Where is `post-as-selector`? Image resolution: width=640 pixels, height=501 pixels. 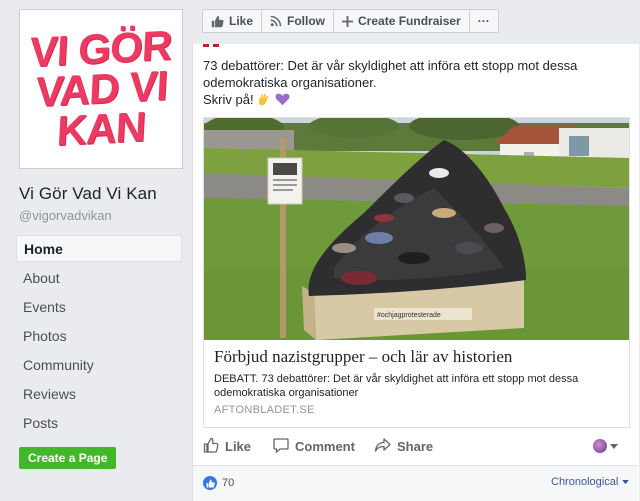 post-as-selector is located at coordinates (605, 446).